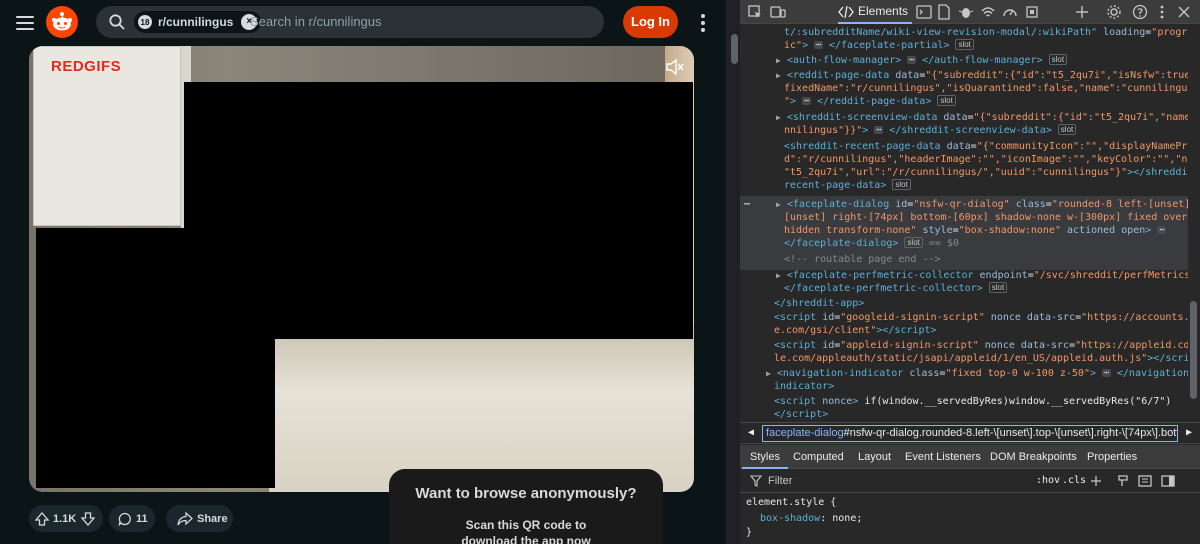 The height and width of the screenshot is (544, 1200). Describe the element at coordinates (1162, 12) in the screenshot. I see `more-icon` at that location.